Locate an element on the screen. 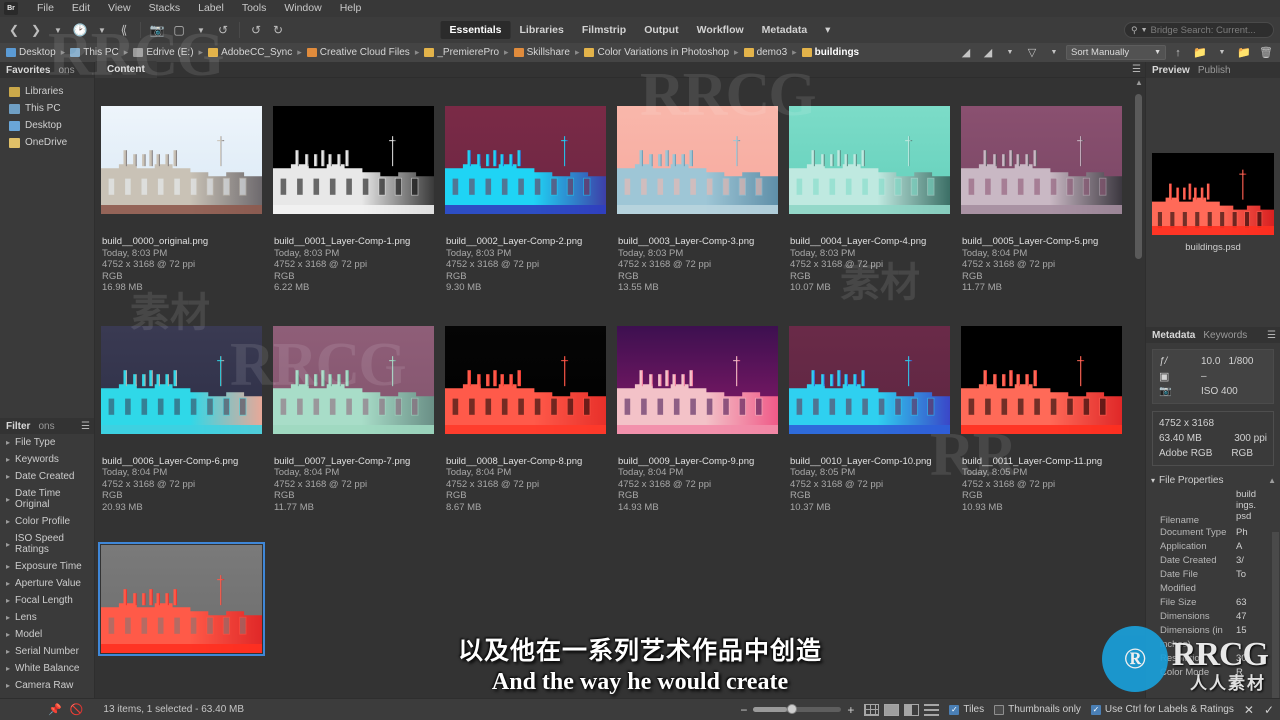  open-recent-icon: 📁 is located at coordinates (1200, 52).